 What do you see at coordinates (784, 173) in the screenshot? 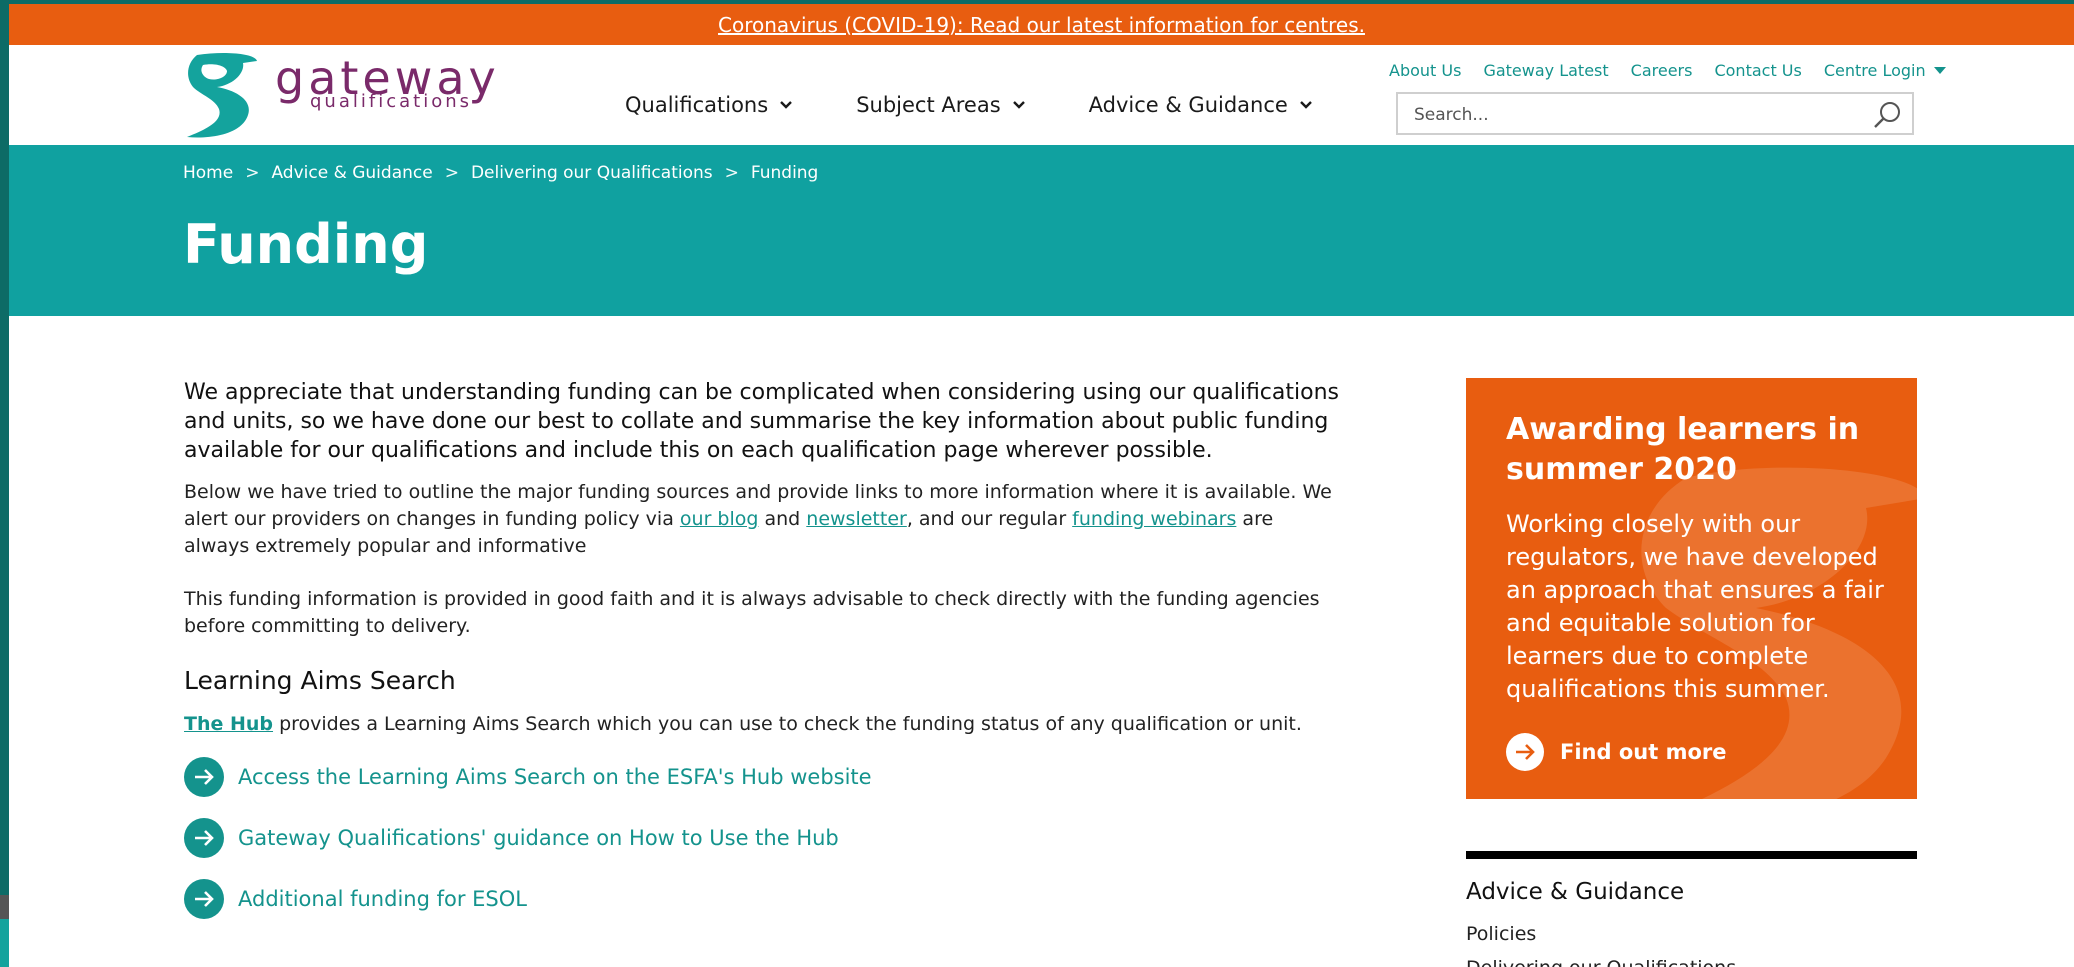
I see `breadcrumb-current: Funding` at bounding box center [784, 173].